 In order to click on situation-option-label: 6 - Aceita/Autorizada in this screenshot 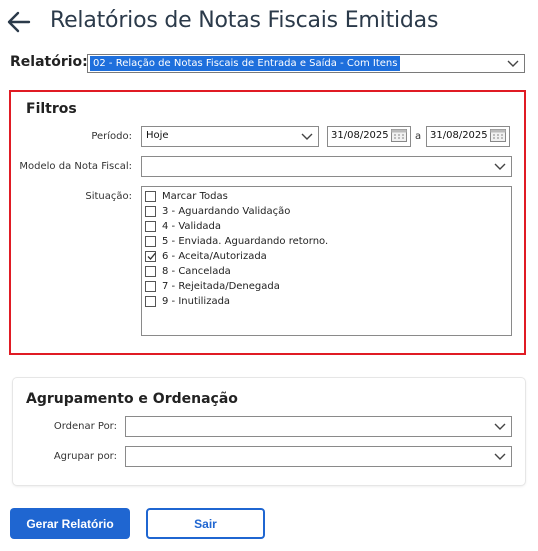, I will do `click(214, 256)`.